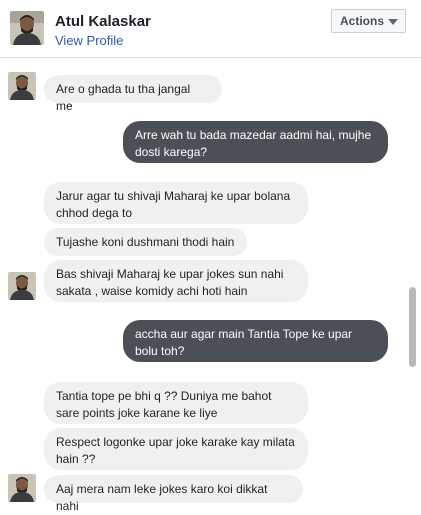 The height and width of the screenshot is (515, 421). I want to click on actions-label: Actions, so click(362, 21).